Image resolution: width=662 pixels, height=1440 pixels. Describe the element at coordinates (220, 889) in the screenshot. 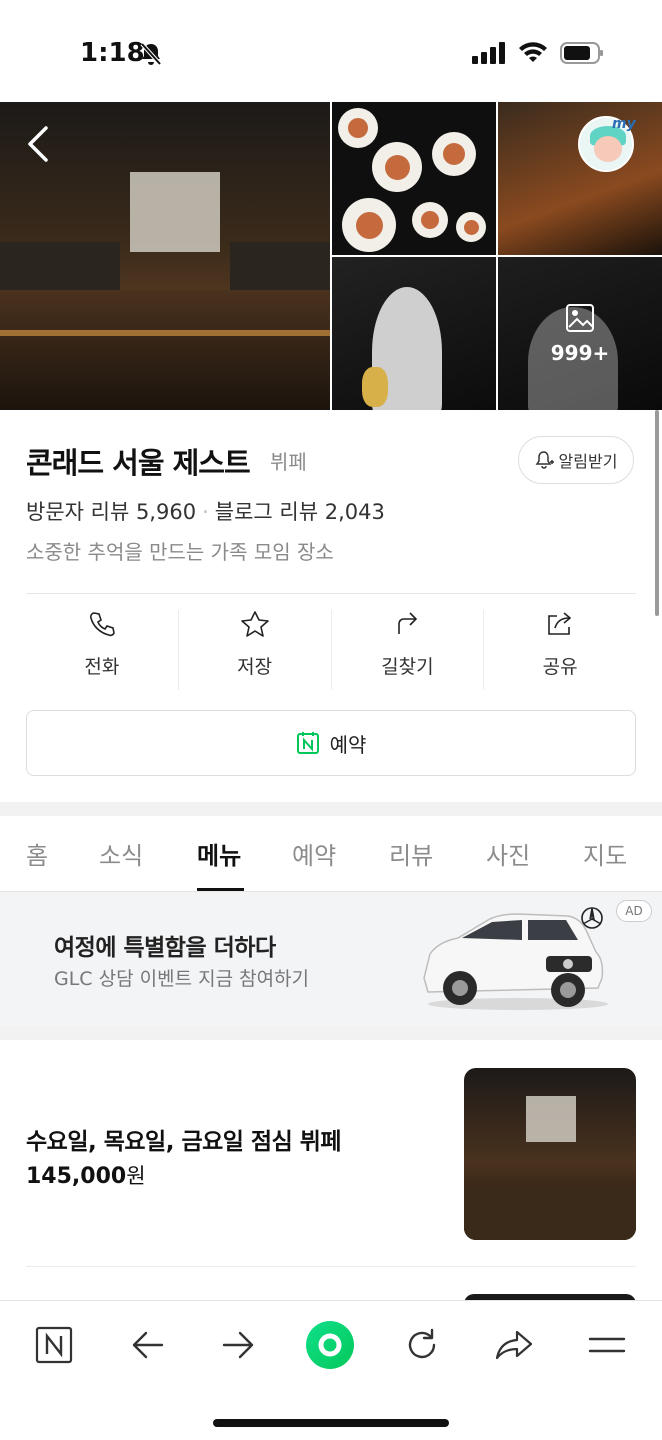

I see `active-tab-indicator` at that location.